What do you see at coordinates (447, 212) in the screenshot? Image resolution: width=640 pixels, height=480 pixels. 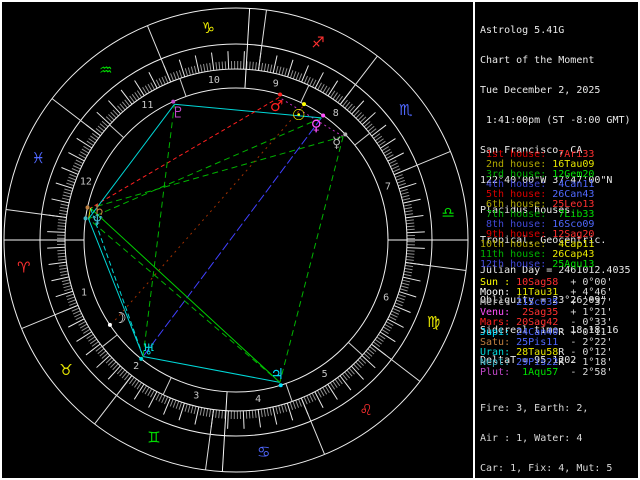 I see `zodiac-glyph-libra: ♎` at bounding box center [447, 212].